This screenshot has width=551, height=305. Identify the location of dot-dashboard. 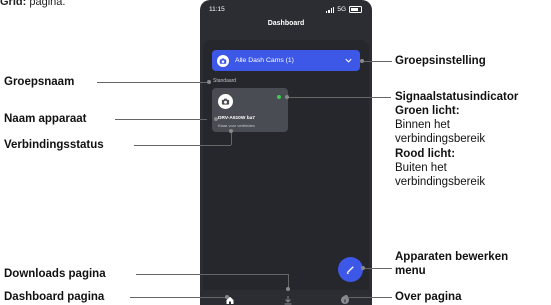
(227, 297).